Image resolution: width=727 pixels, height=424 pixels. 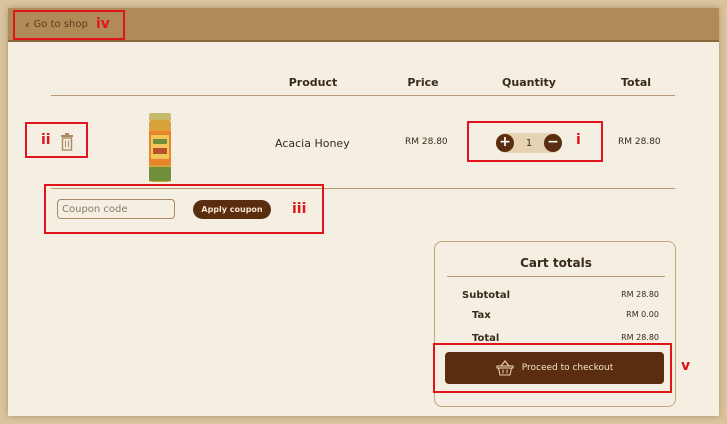 I want to click on tax-label: Tax, so click(x=481, y=315).